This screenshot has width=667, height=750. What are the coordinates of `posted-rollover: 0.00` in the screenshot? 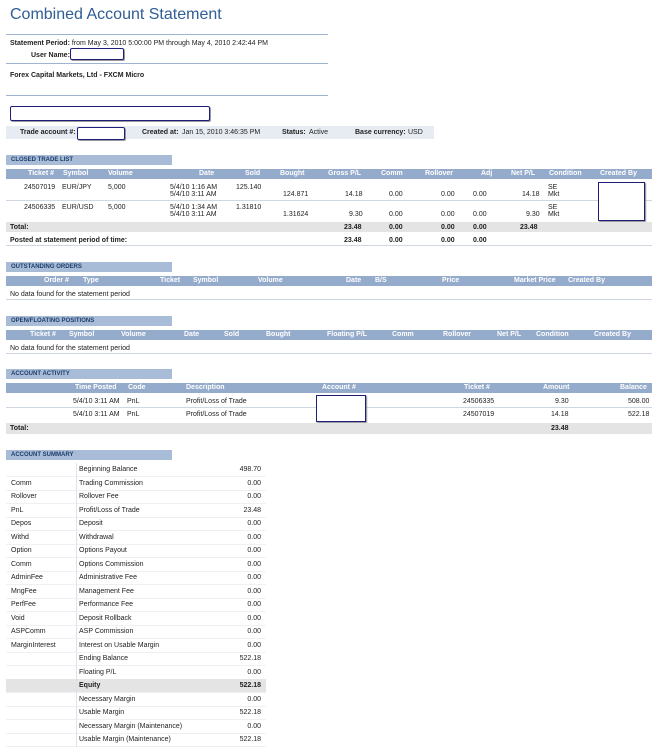 It's located at (448, 240).